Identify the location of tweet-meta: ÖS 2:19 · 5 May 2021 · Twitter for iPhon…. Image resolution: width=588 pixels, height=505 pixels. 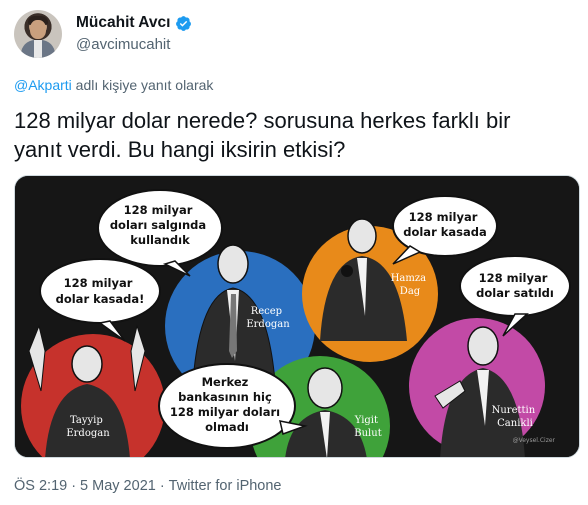
(148, 486).